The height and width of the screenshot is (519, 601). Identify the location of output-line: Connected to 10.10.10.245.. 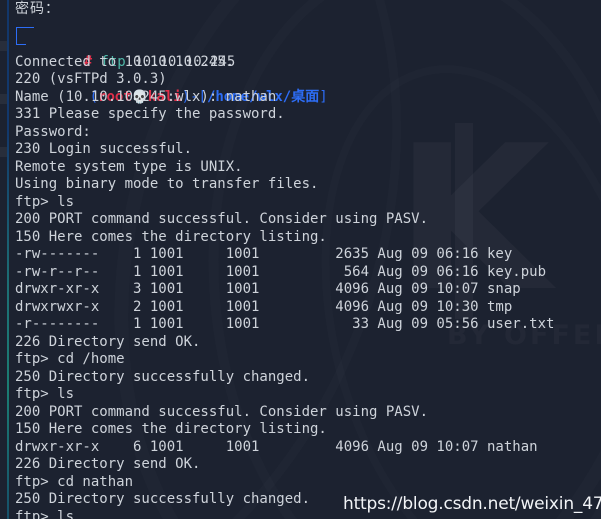
(125, 61).